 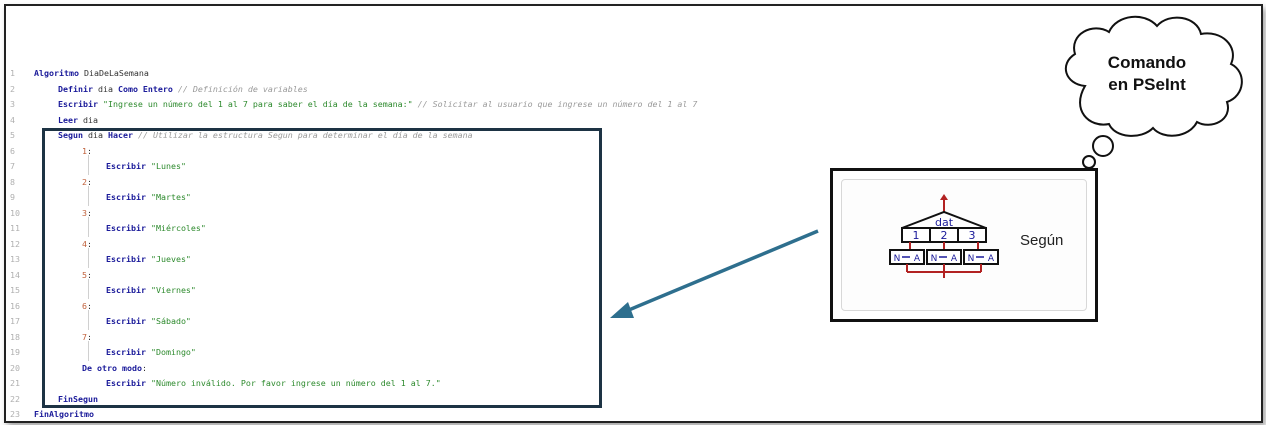 I want to click on svg-text: 1, so click(x=916, y=235).